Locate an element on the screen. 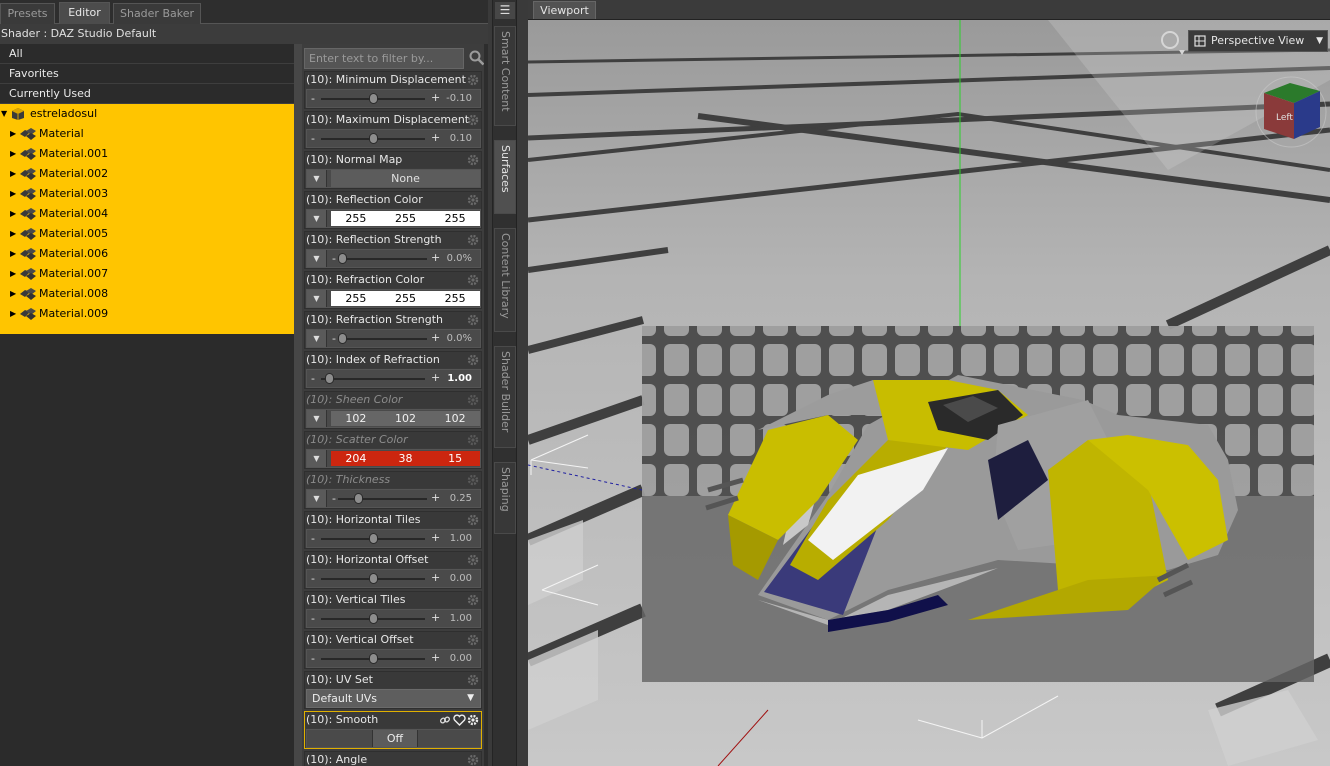 This screenshot has height=766, width=1330. menu-icon: ☰ is located at coordinates (505, 10).